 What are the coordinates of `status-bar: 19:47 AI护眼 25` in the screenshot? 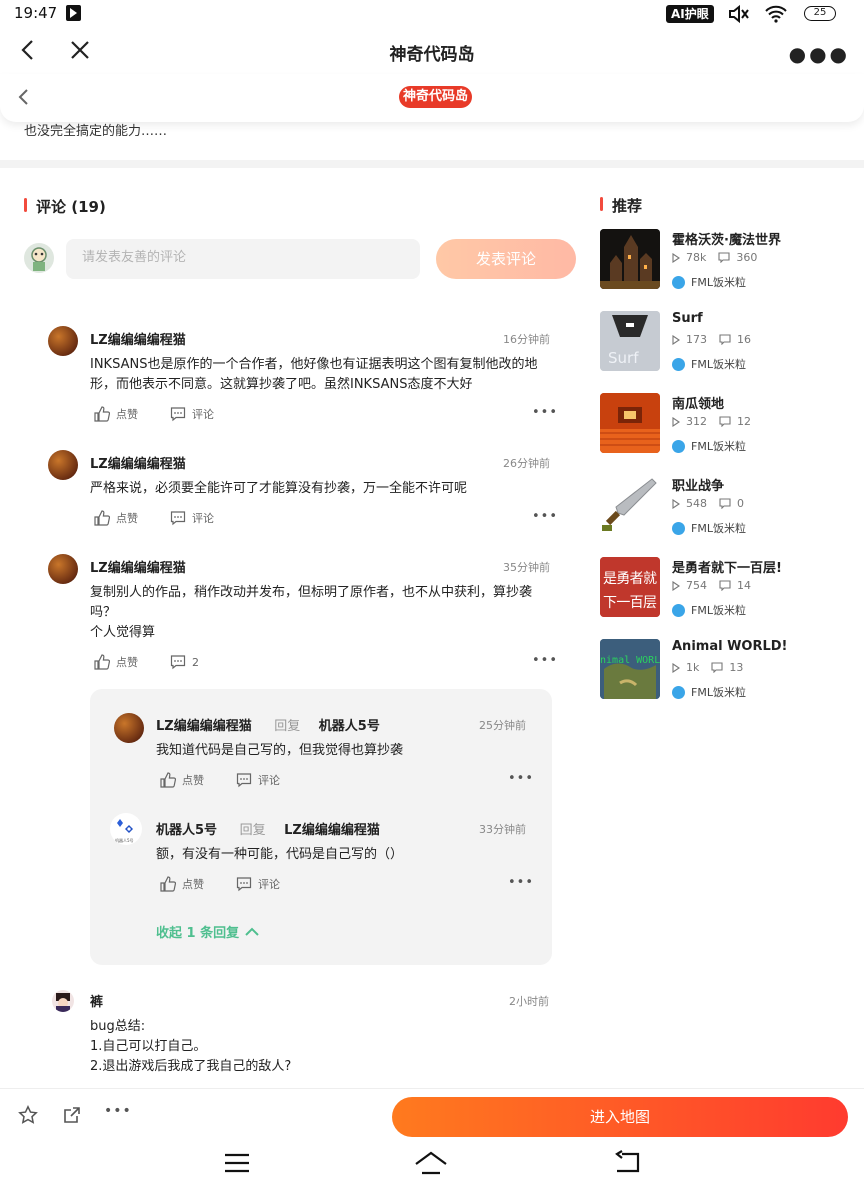 It's located at (432, 14).